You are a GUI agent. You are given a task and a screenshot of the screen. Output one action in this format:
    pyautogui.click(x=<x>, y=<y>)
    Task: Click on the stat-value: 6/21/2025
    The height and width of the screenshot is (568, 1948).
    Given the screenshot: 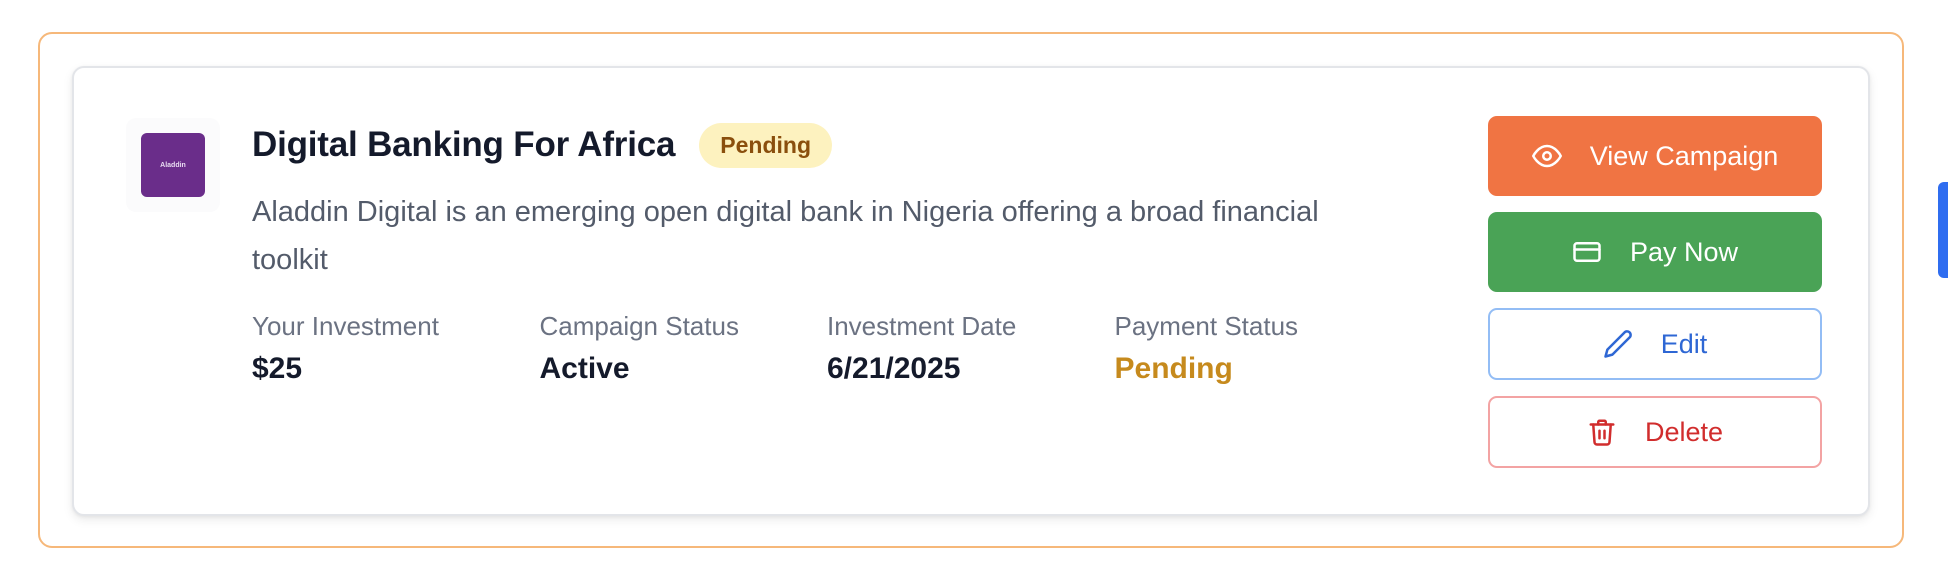 What is the action you would take?
    pyautogui.click(x=894, y=368)
    